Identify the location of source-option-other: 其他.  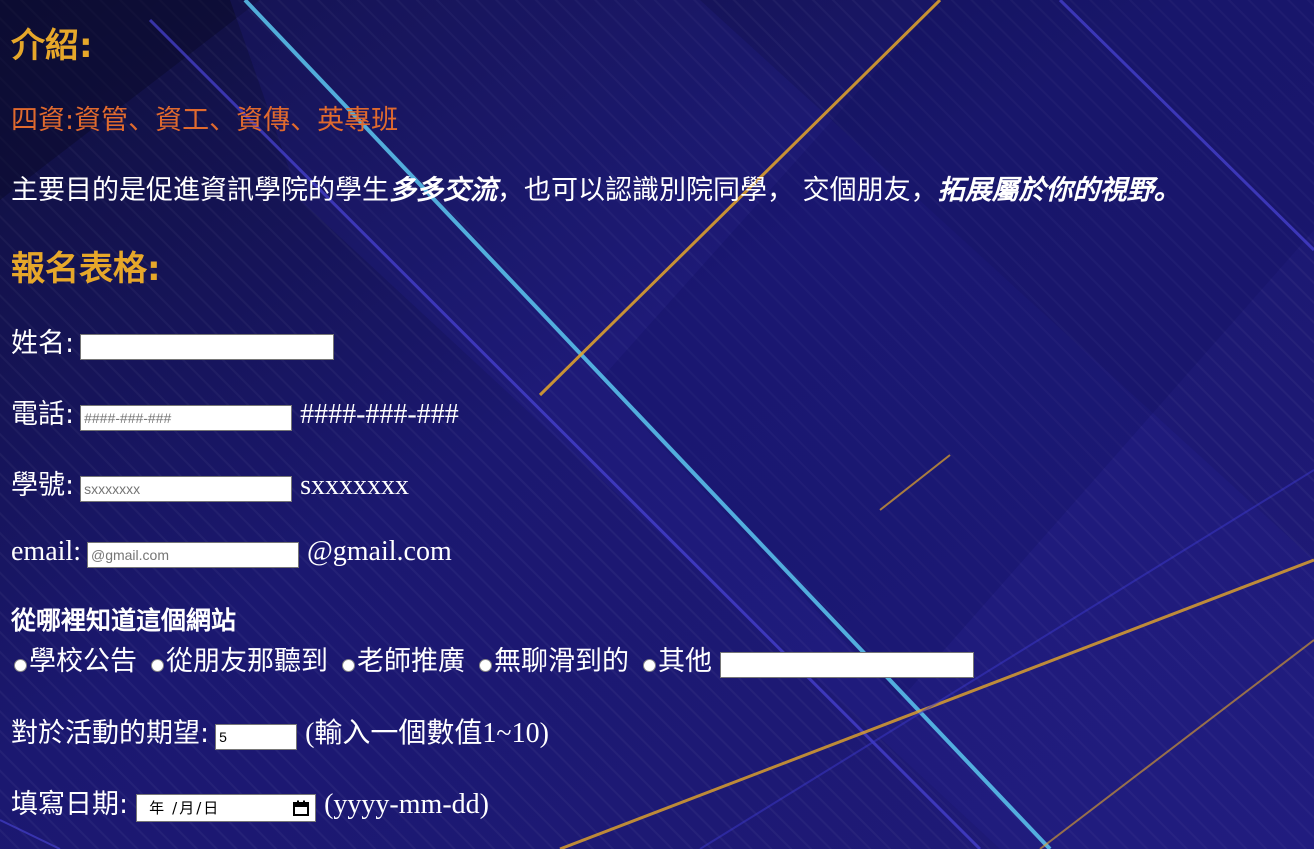
(677, 662).